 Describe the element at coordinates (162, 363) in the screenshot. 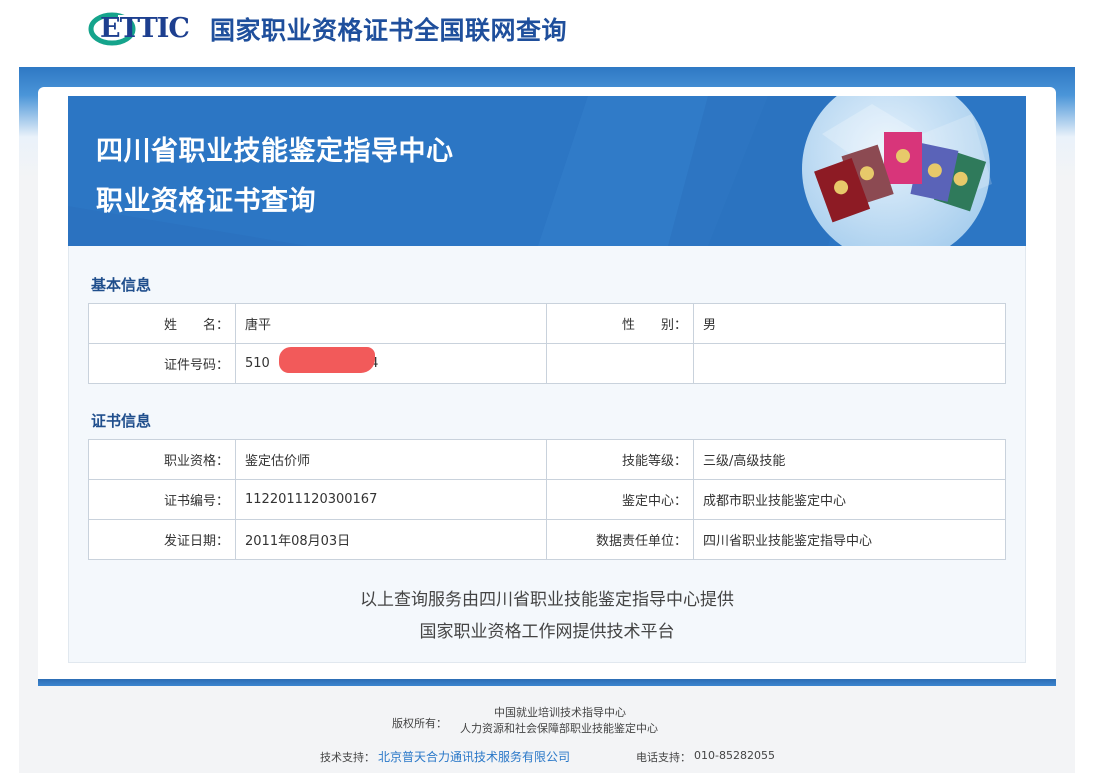

I see `id-number-label: 证件号码：` at that location.